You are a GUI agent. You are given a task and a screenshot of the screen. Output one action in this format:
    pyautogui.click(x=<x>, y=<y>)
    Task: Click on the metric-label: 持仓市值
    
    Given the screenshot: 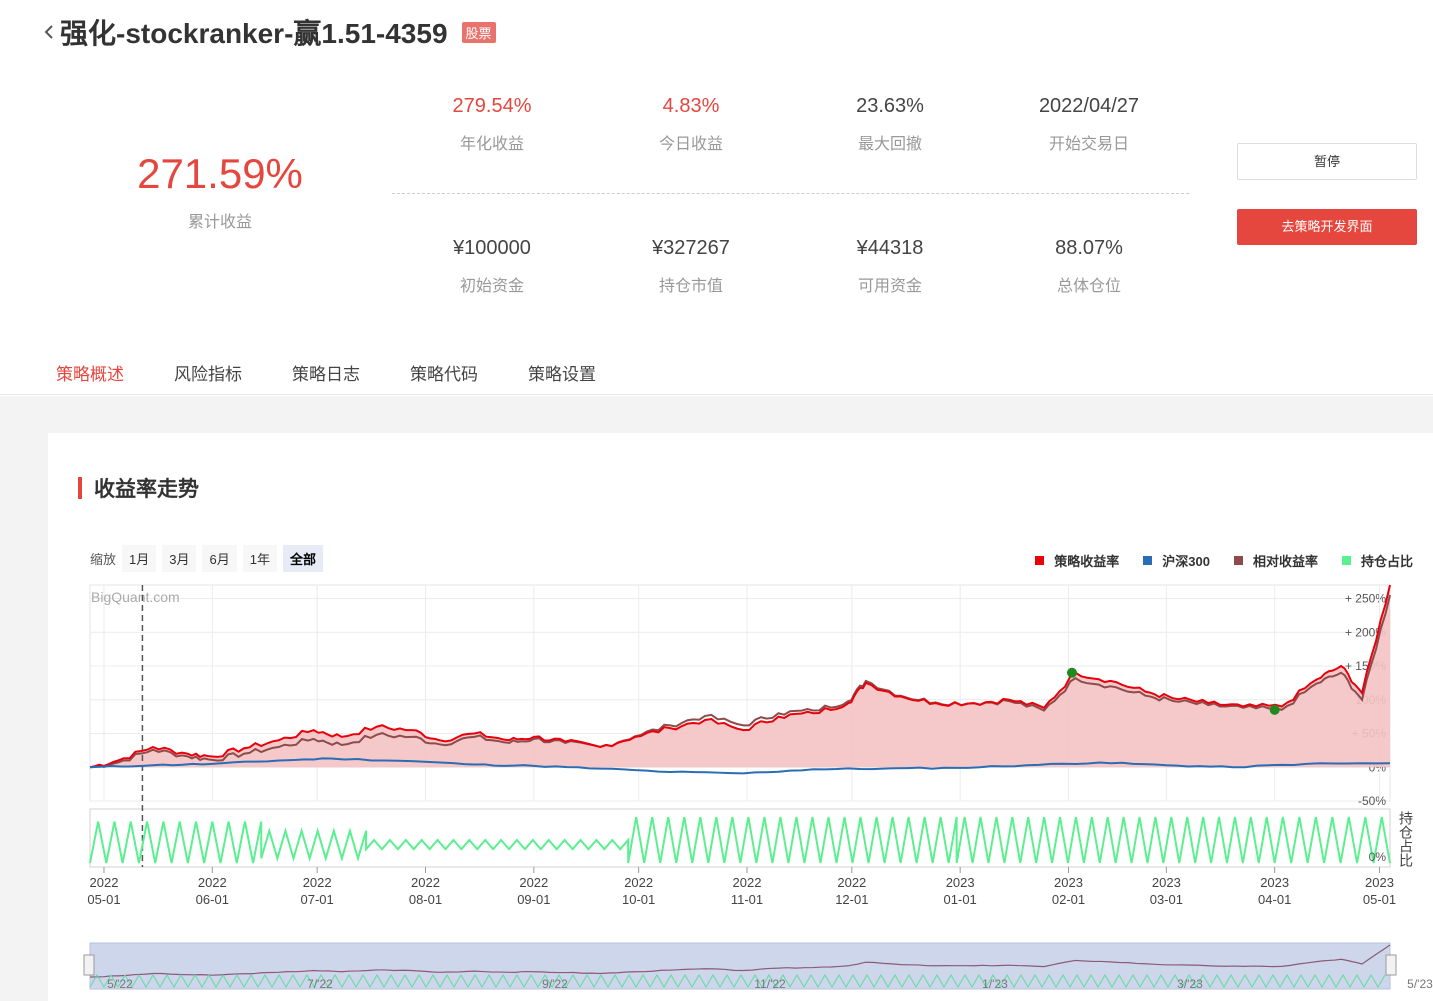 What is the action you would take?
    pyautogui.click(x=690, y=286)
    